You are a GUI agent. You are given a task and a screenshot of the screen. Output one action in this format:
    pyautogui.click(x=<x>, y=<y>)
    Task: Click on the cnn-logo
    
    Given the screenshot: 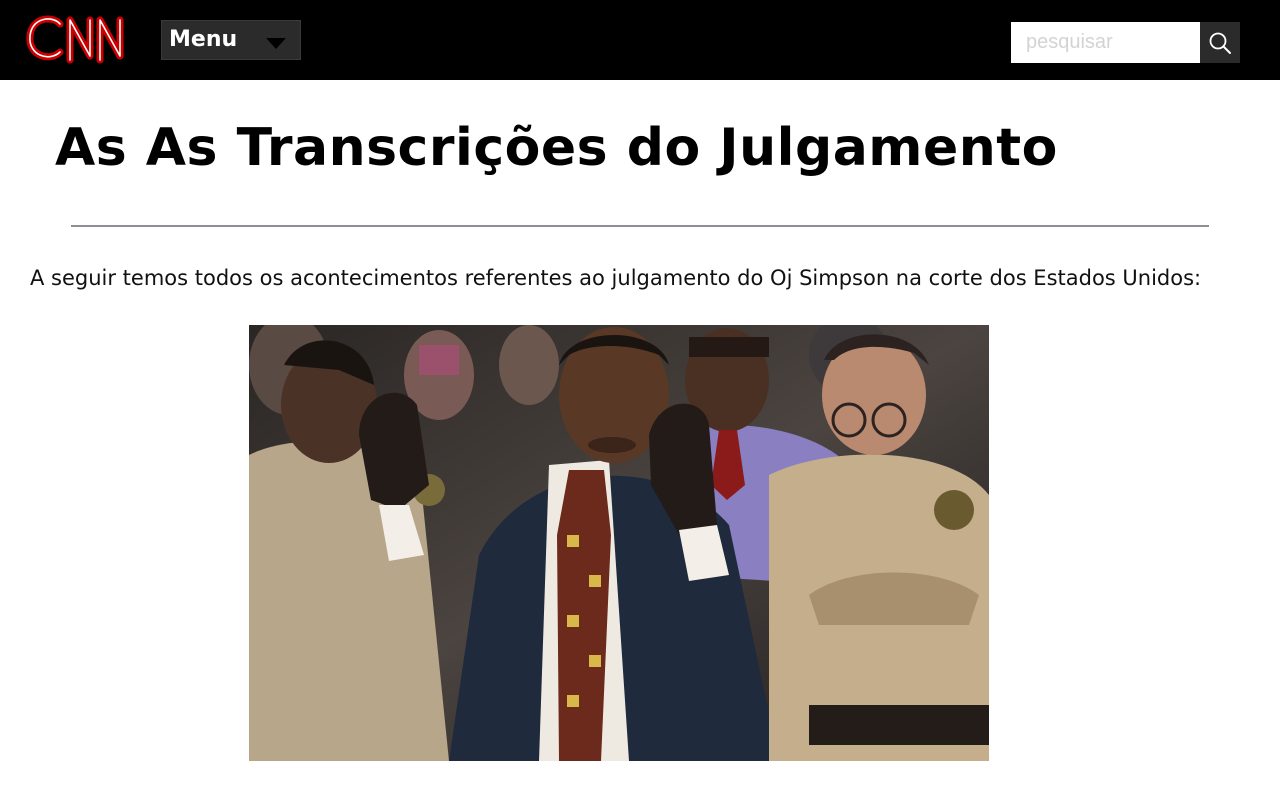 What is the action you would take?
    pyautogui.click(x=80, y=39)
    